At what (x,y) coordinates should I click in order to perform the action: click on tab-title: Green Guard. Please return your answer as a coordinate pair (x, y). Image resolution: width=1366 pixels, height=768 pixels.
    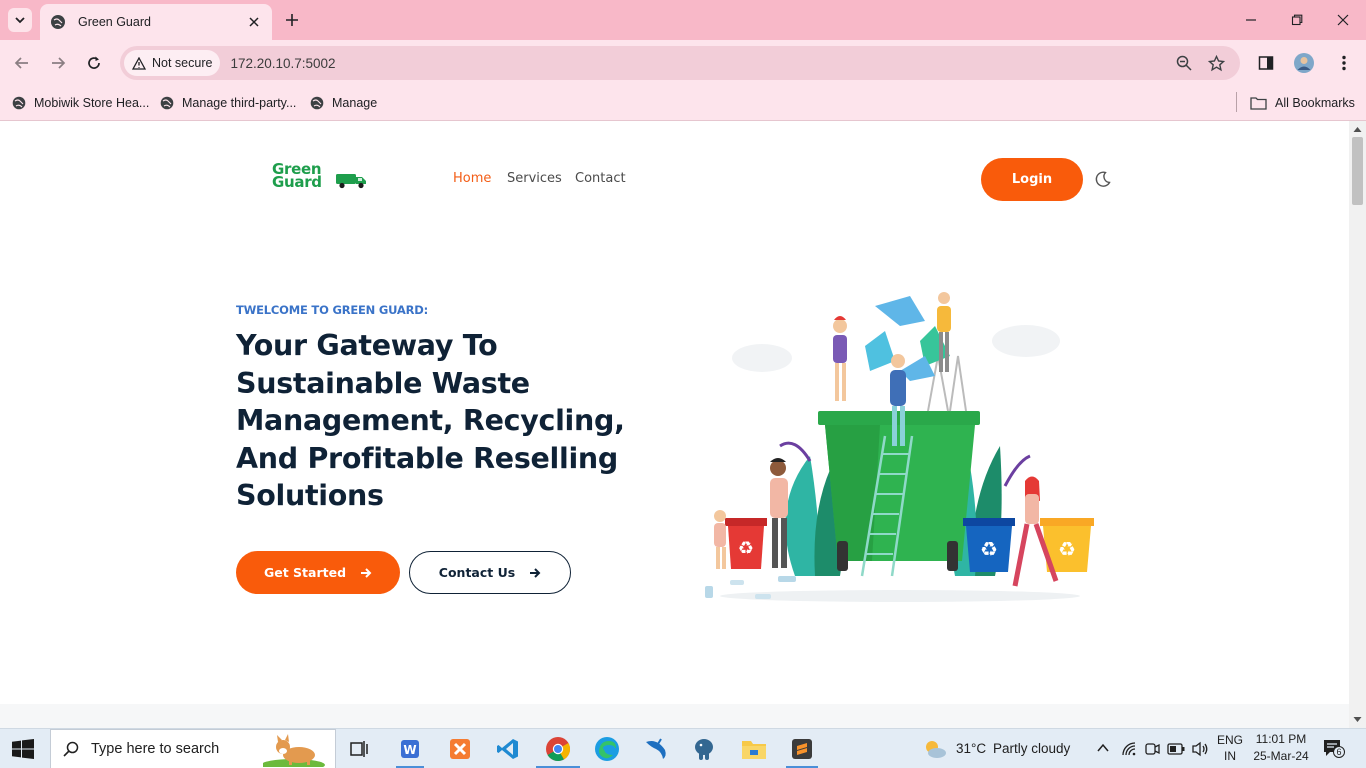
    Looking at the image, I should click on (114, 22).